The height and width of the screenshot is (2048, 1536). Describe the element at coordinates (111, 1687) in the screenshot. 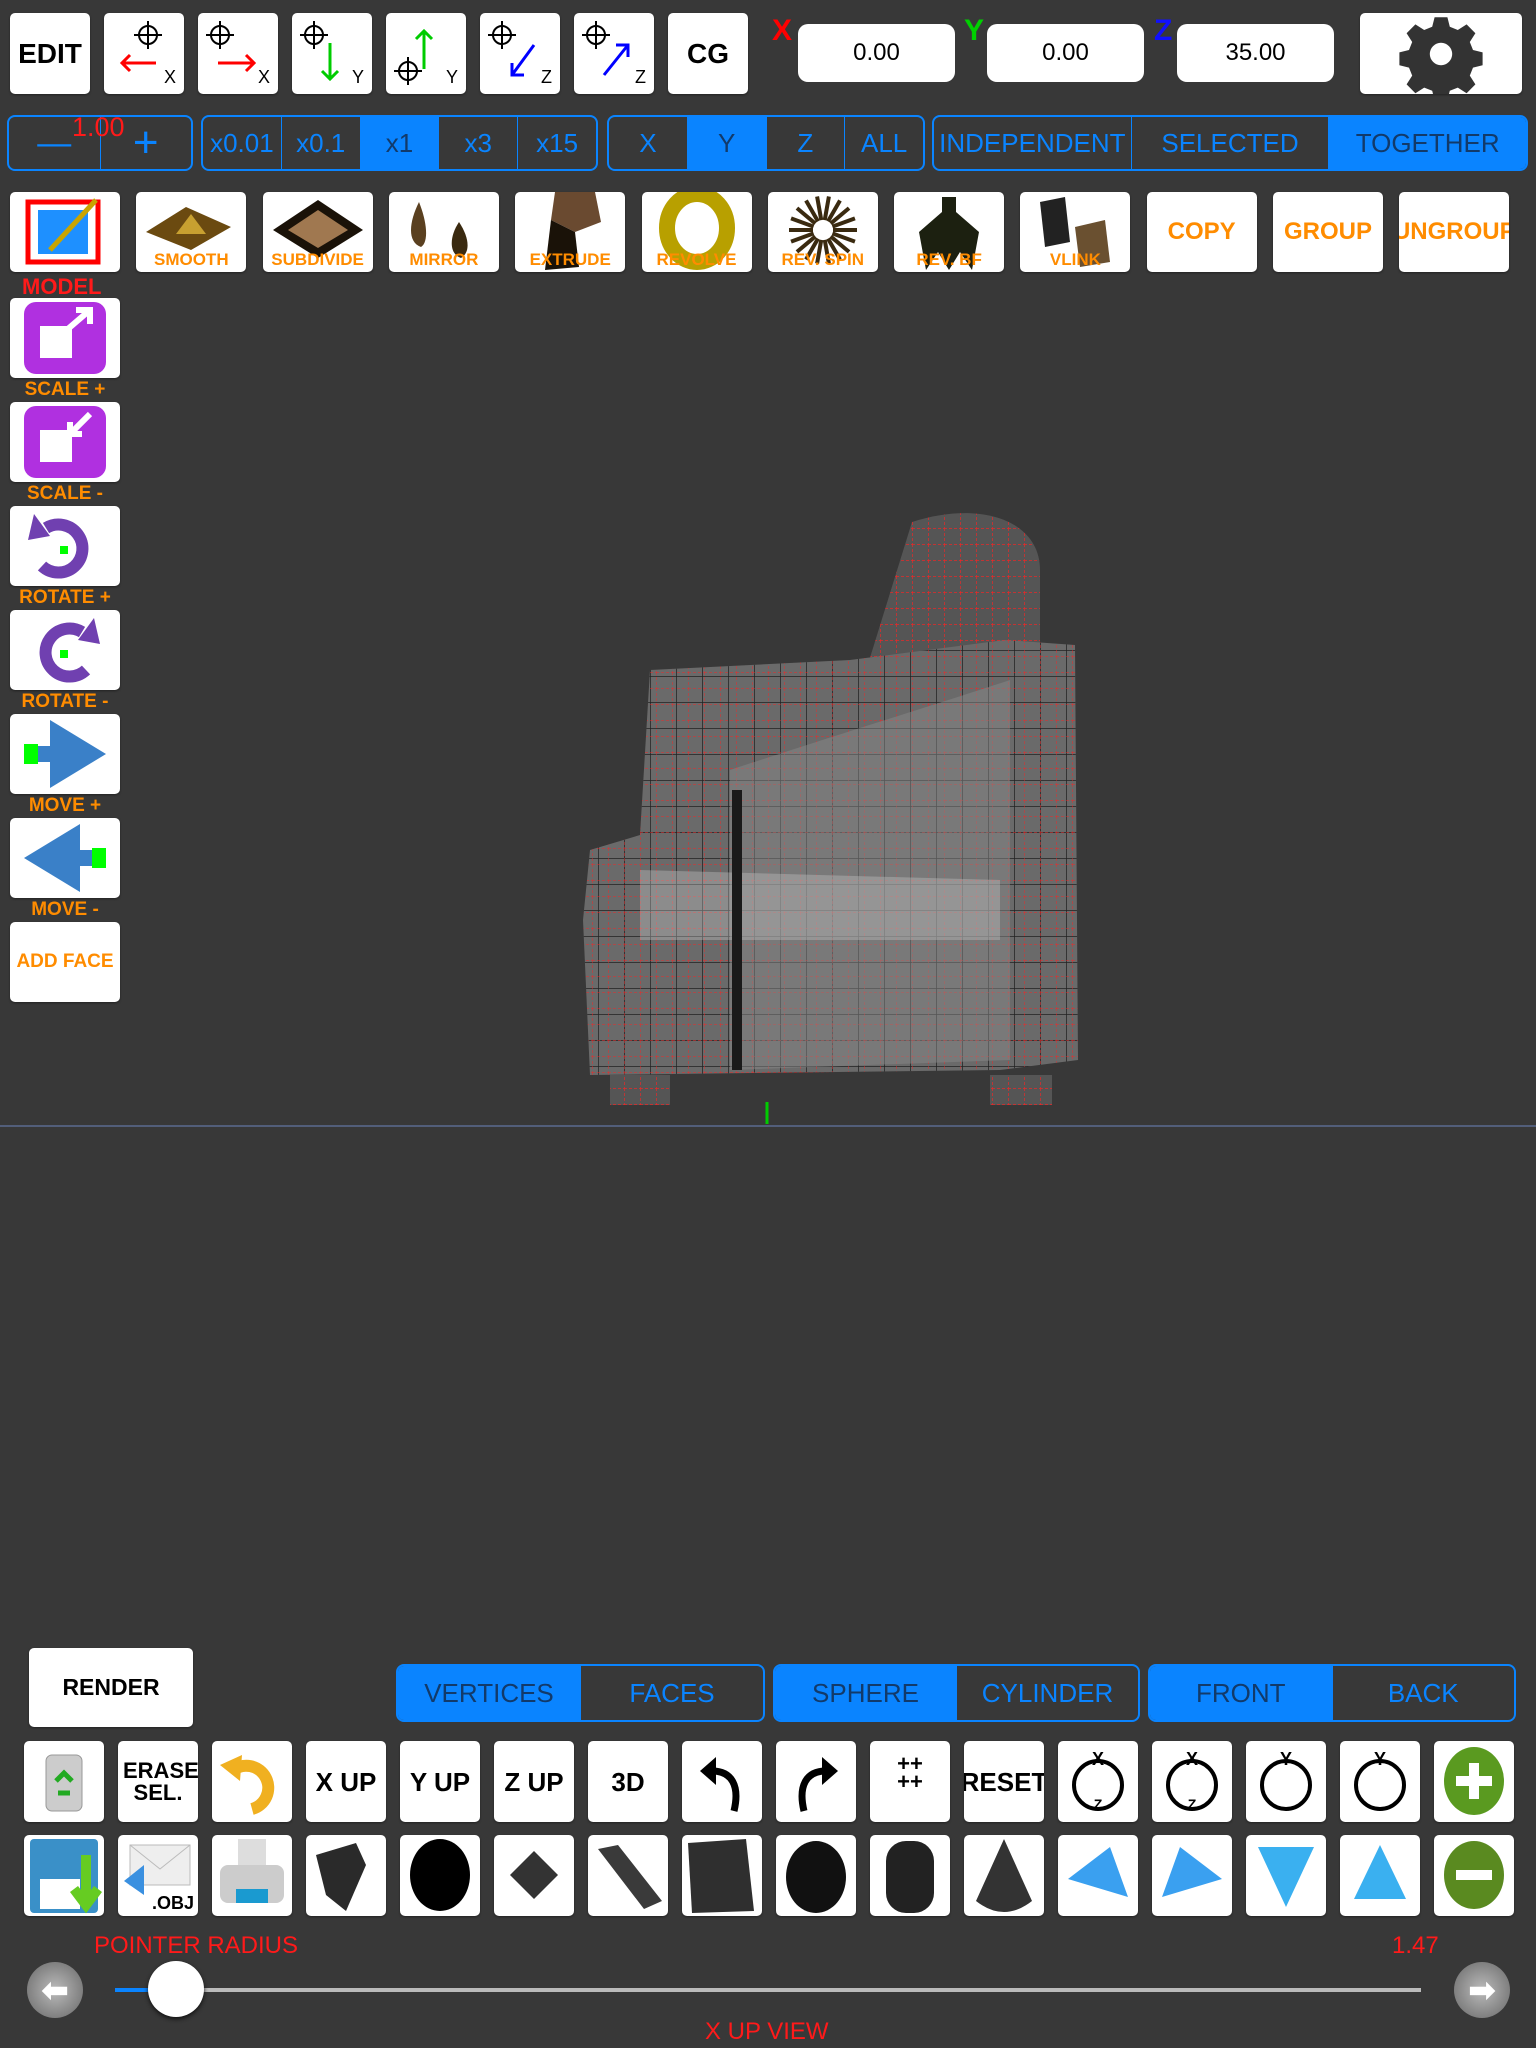

I see `render-button: RENDER` at that location.